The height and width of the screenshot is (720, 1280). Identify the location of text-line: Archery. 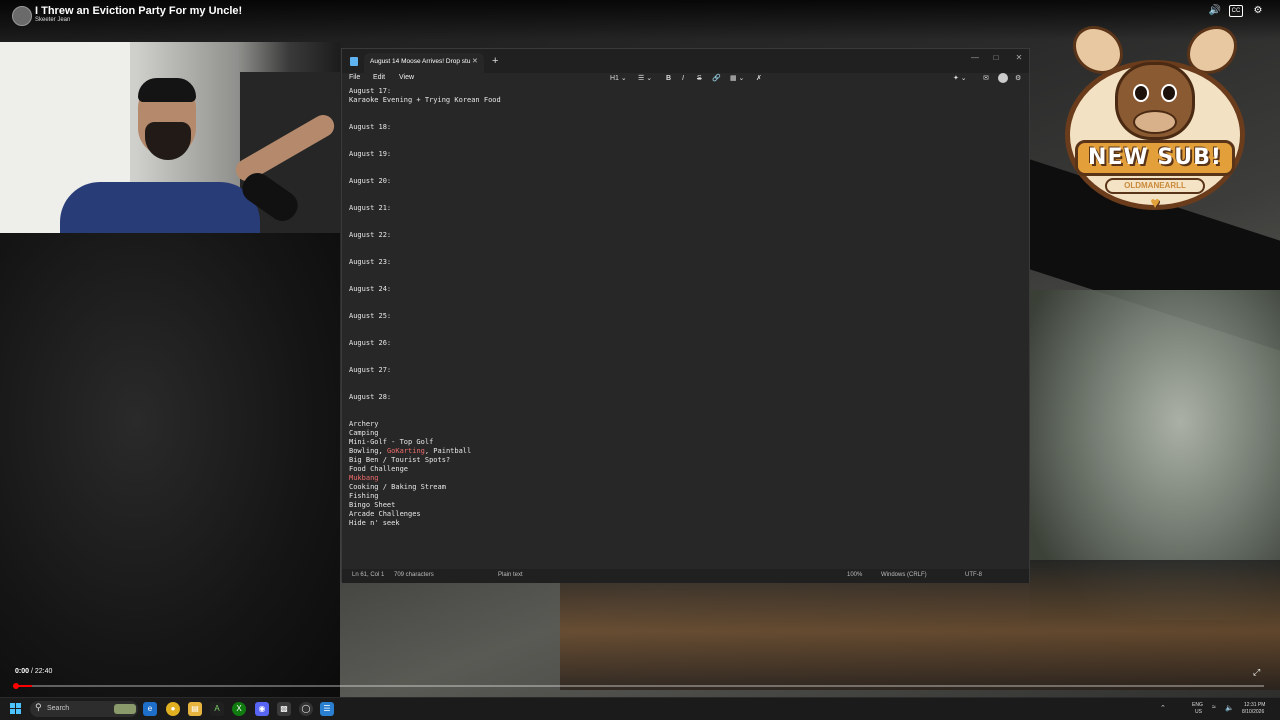
(684, 424).